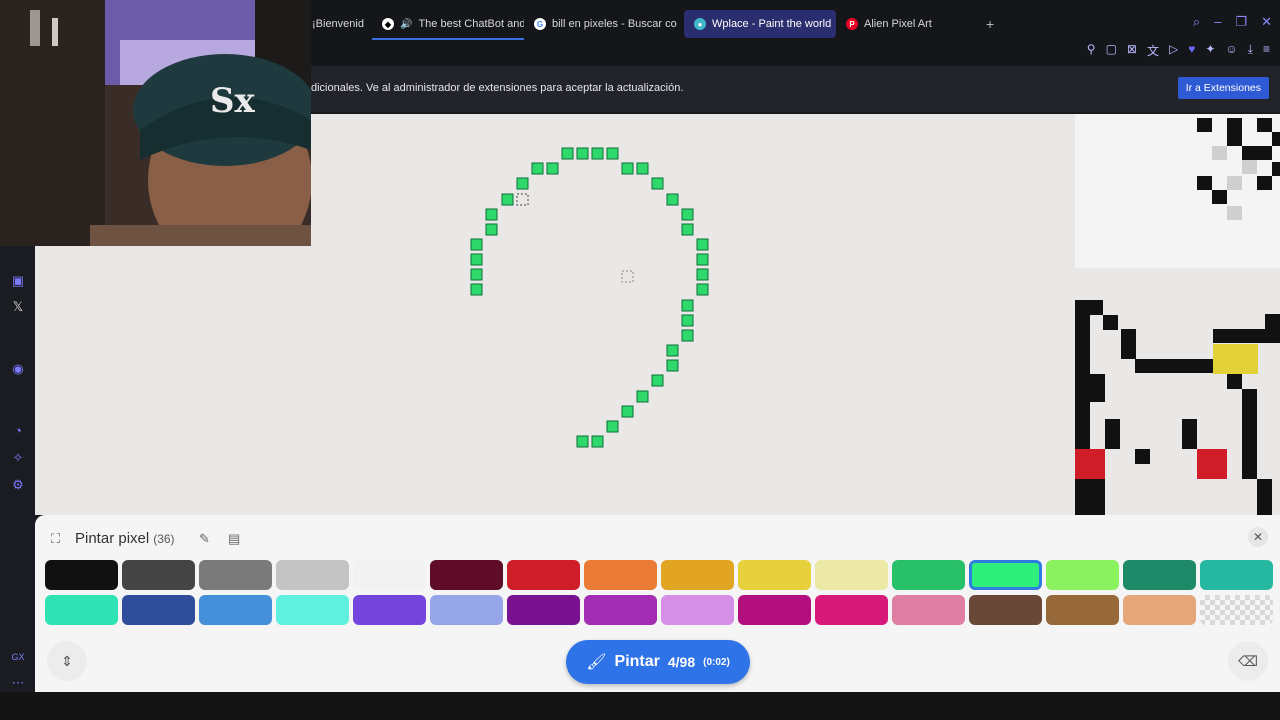 The image size is (1280, 720). What do you see at coordinates (627, 276) in the screenshot?
I see `mouse-pointer-marker` at bounding box center [627, 276].